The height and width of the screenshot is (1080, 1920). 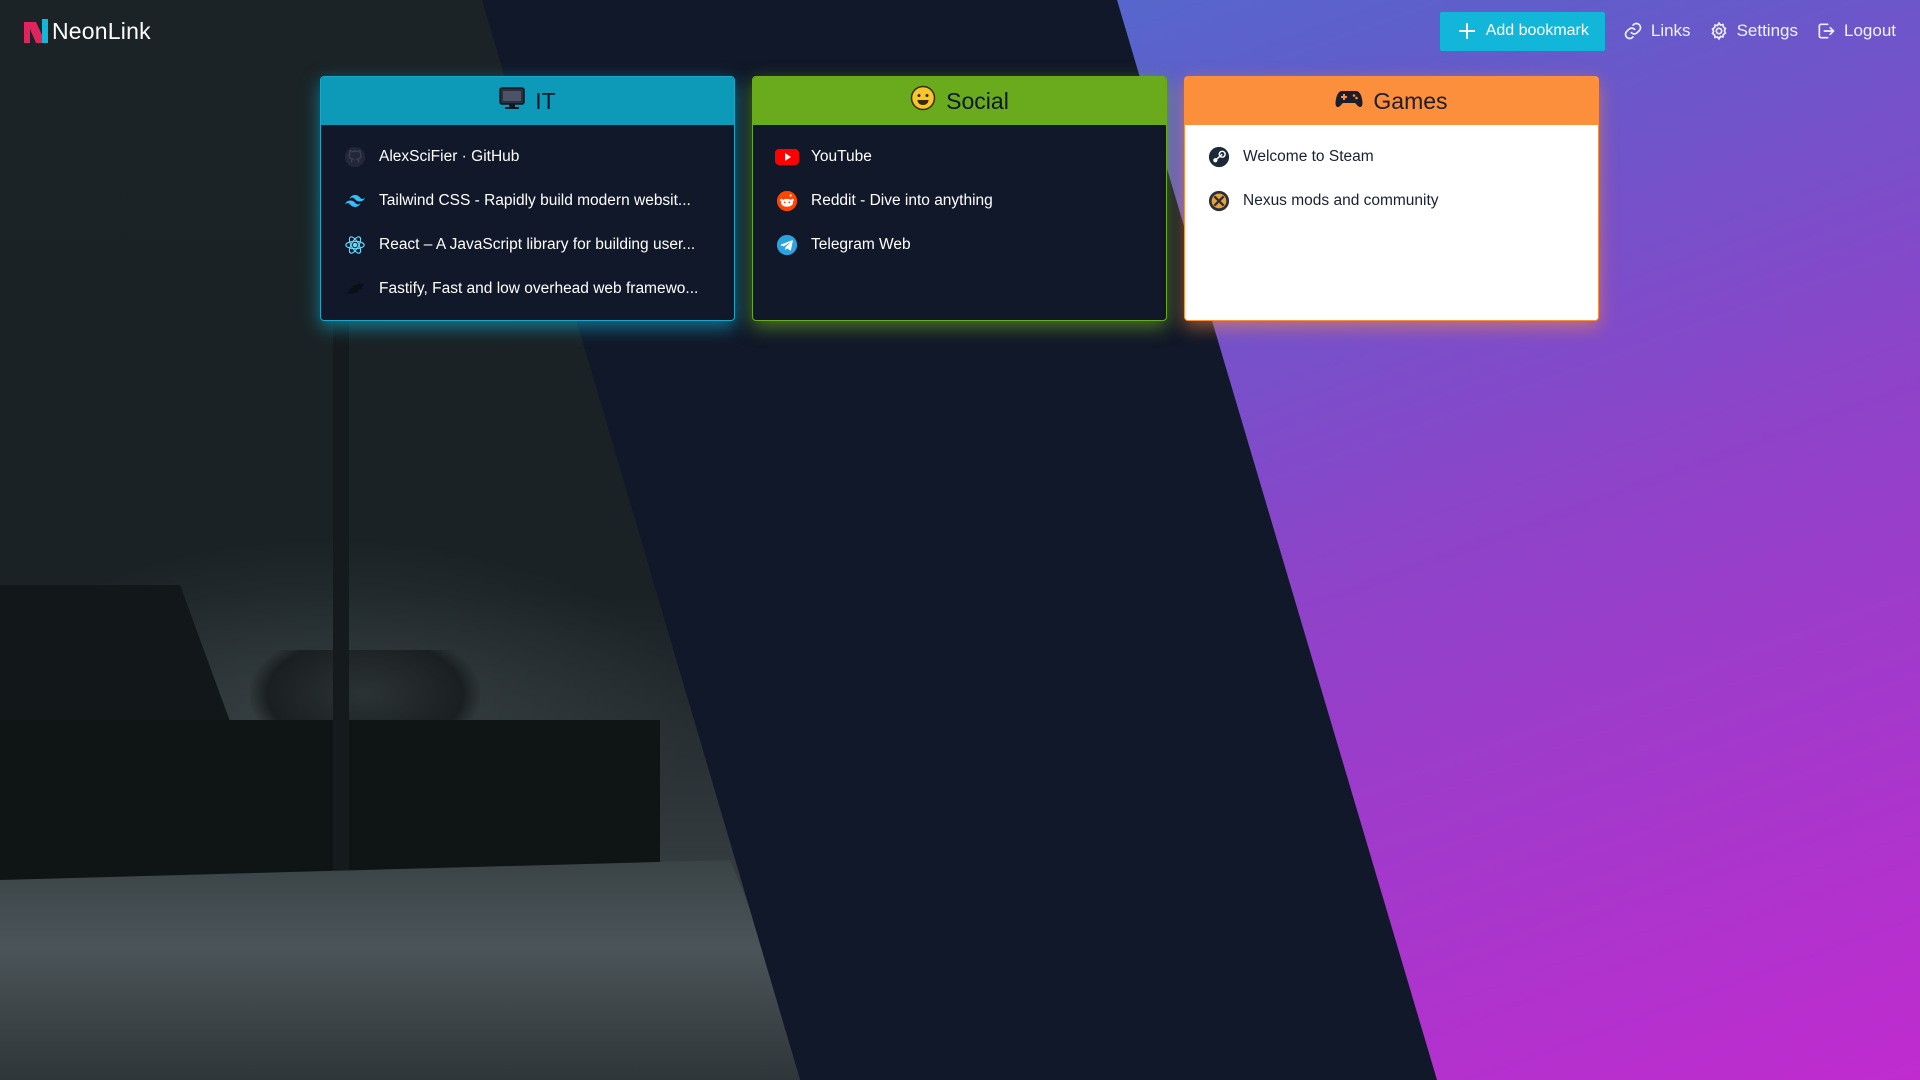 What do you see at coordinates (1349, 101) in the screenshot?
I see `gamepad-icon` at bounding box center [1349, 101].